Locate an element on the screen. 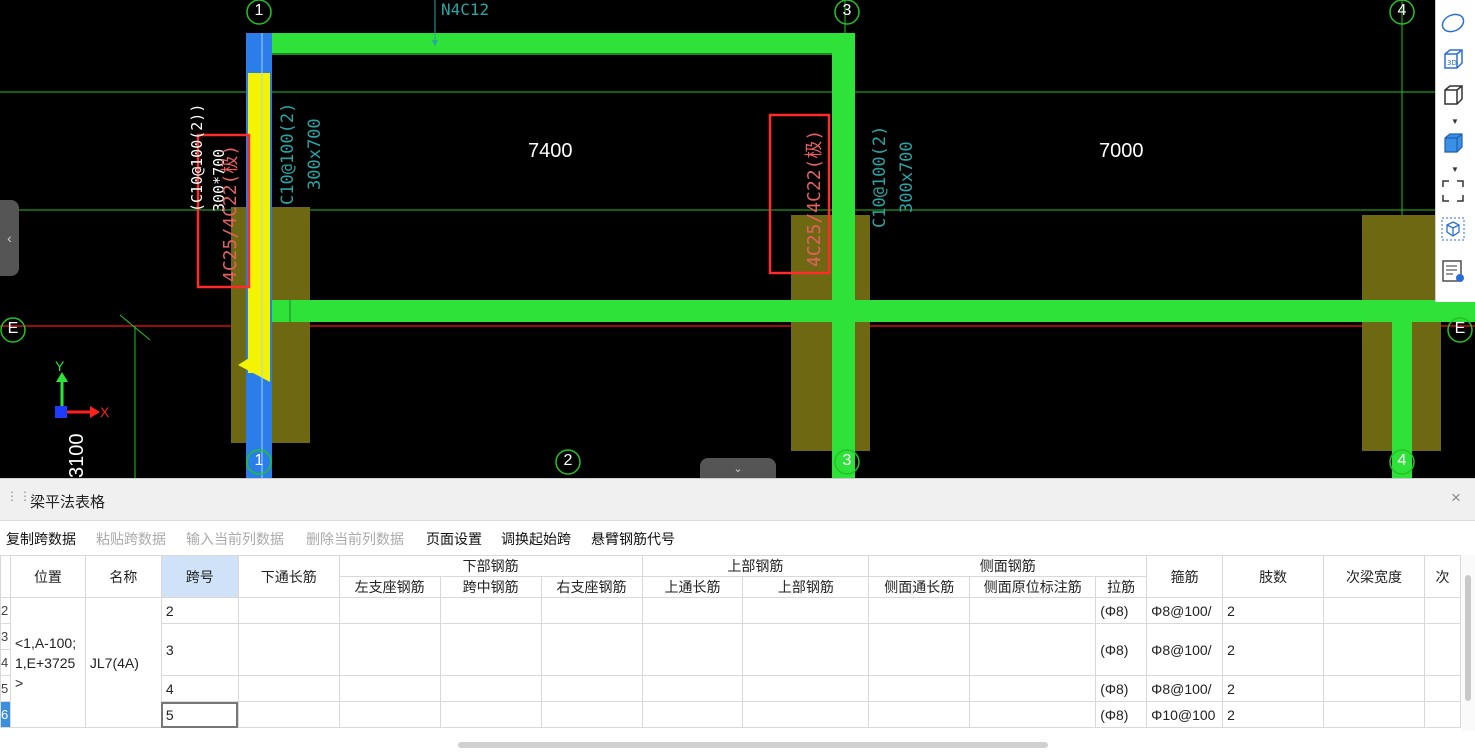 Image resolution: width=1475 pixels, height=754 pixels. col-tie: 拉筋 is located at coordinates (1121, 587).